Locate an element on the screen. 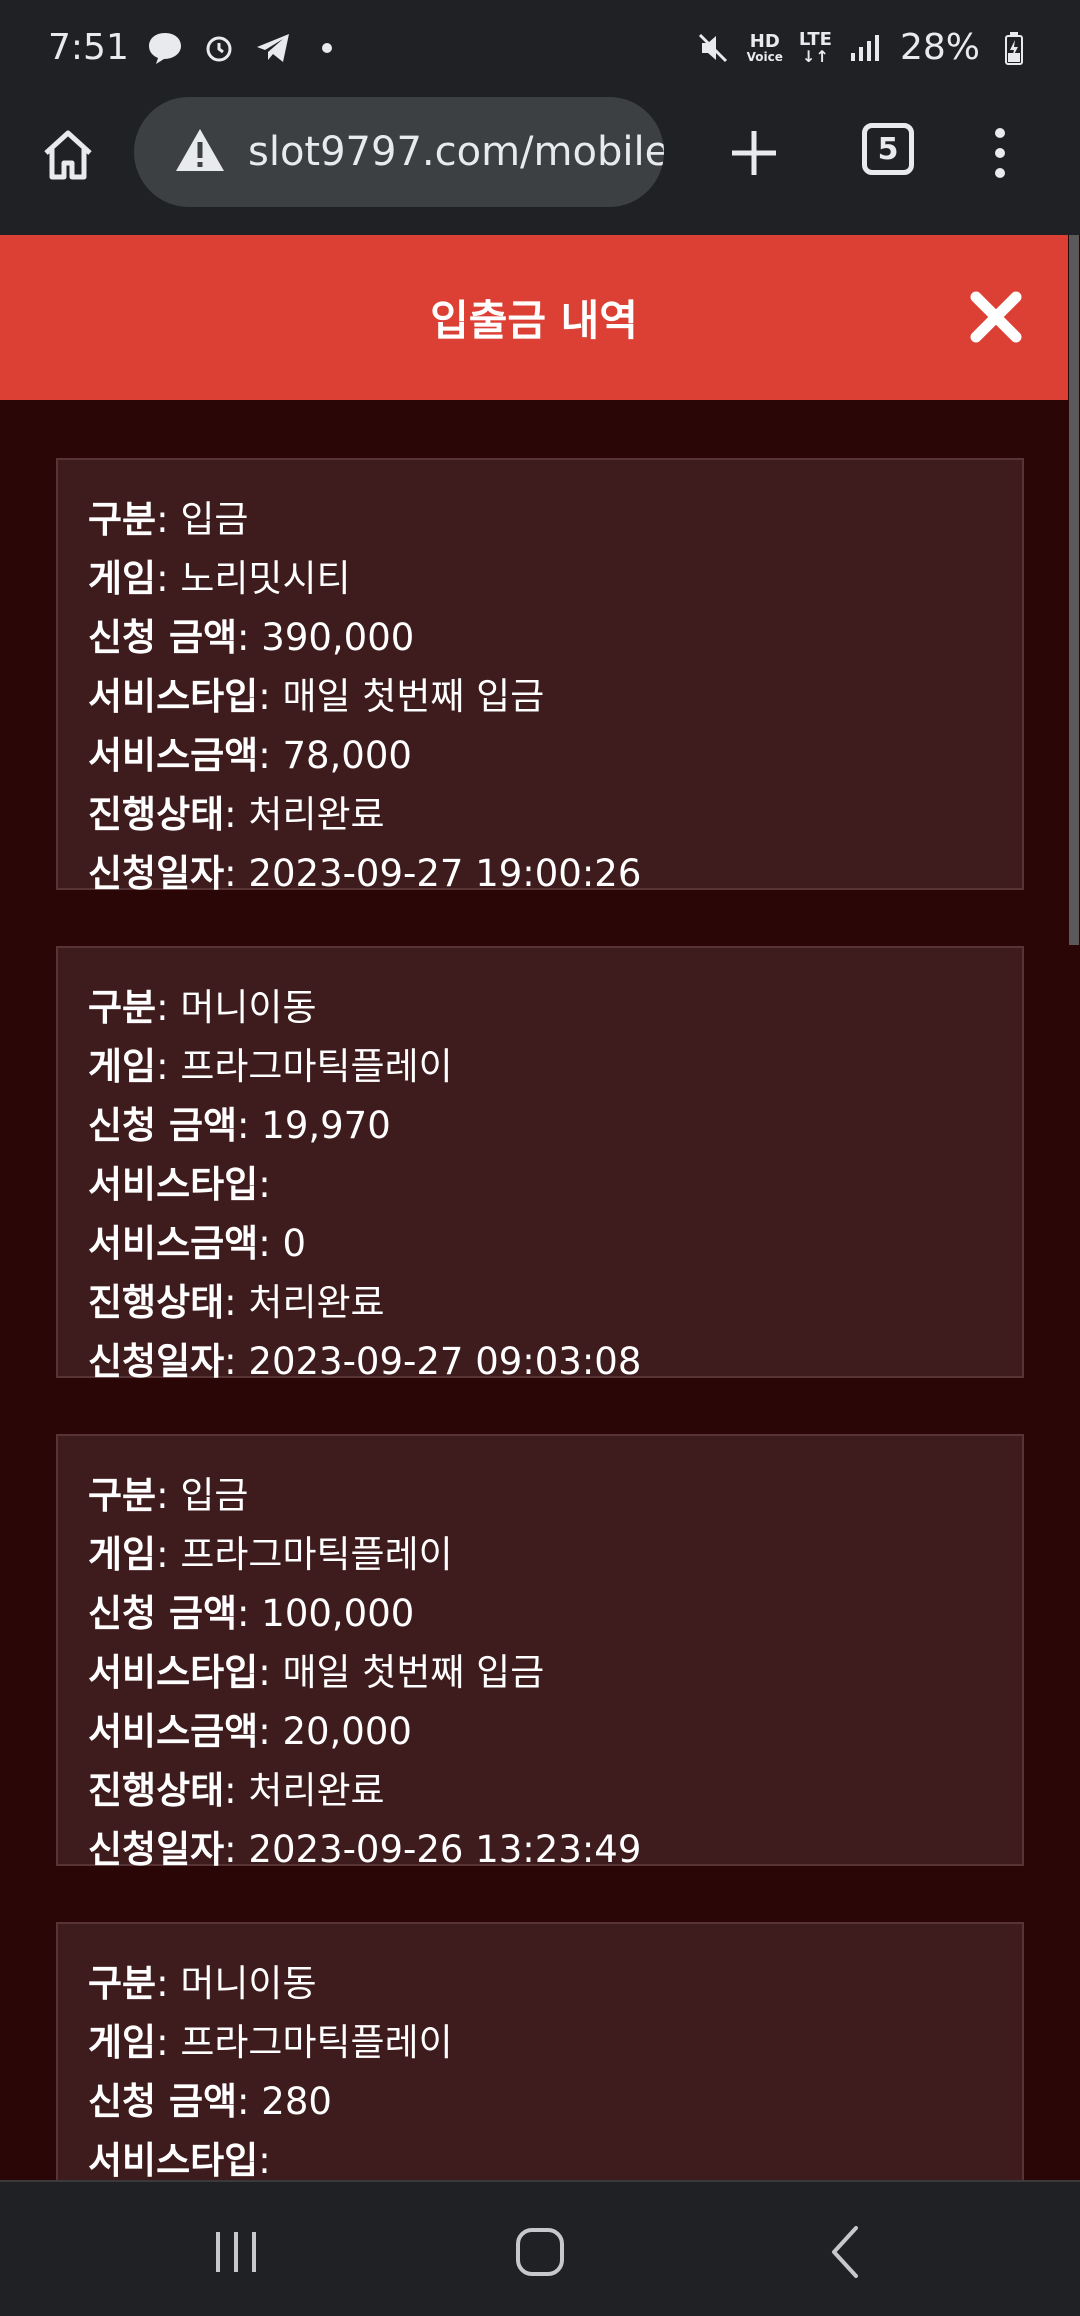  signal-icon is located at coordinates (866, 48).